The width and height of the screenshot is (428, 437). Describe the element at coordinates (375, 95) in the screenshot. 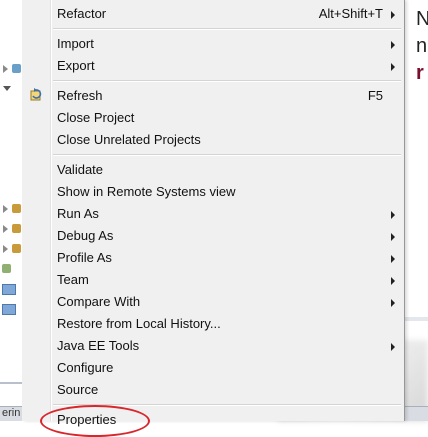

I see `menu-item-accelerator: F5` at that location.